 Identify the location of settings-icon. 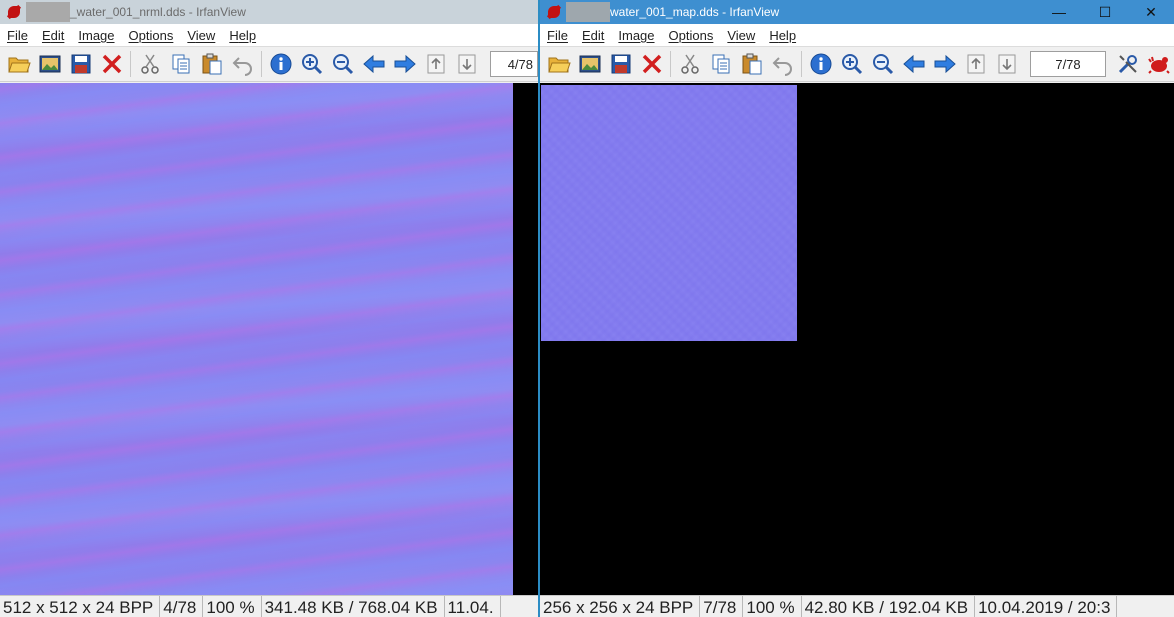
(1127, 64).